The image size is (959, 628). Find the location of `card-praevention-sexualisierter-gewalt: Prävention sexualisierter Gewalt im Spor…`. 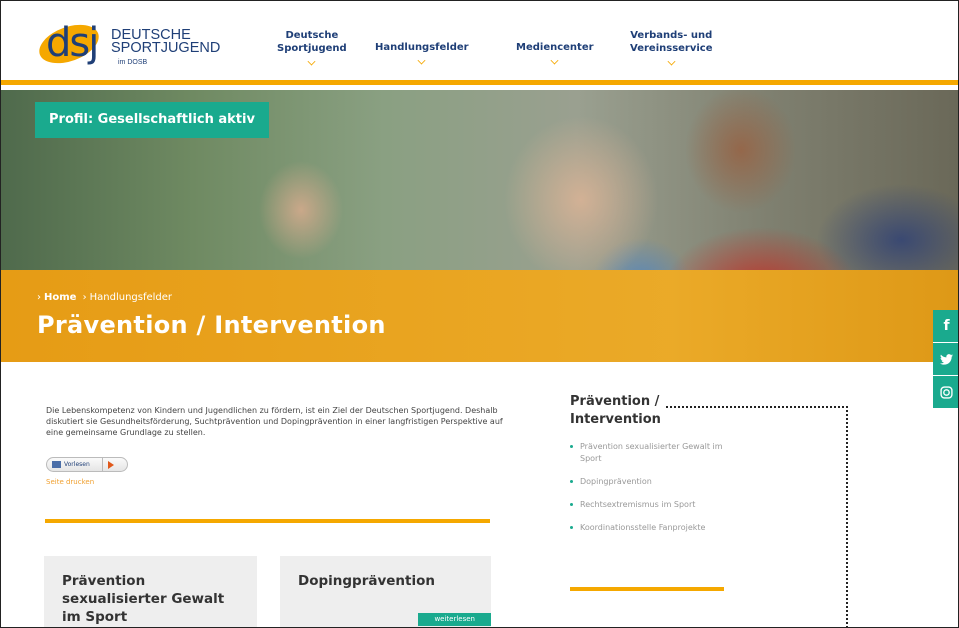

card-praevention-sexualisierter-gewalt: Prävention sexualisierter Gewalt im Spor… is located at coordinates (150, 591).